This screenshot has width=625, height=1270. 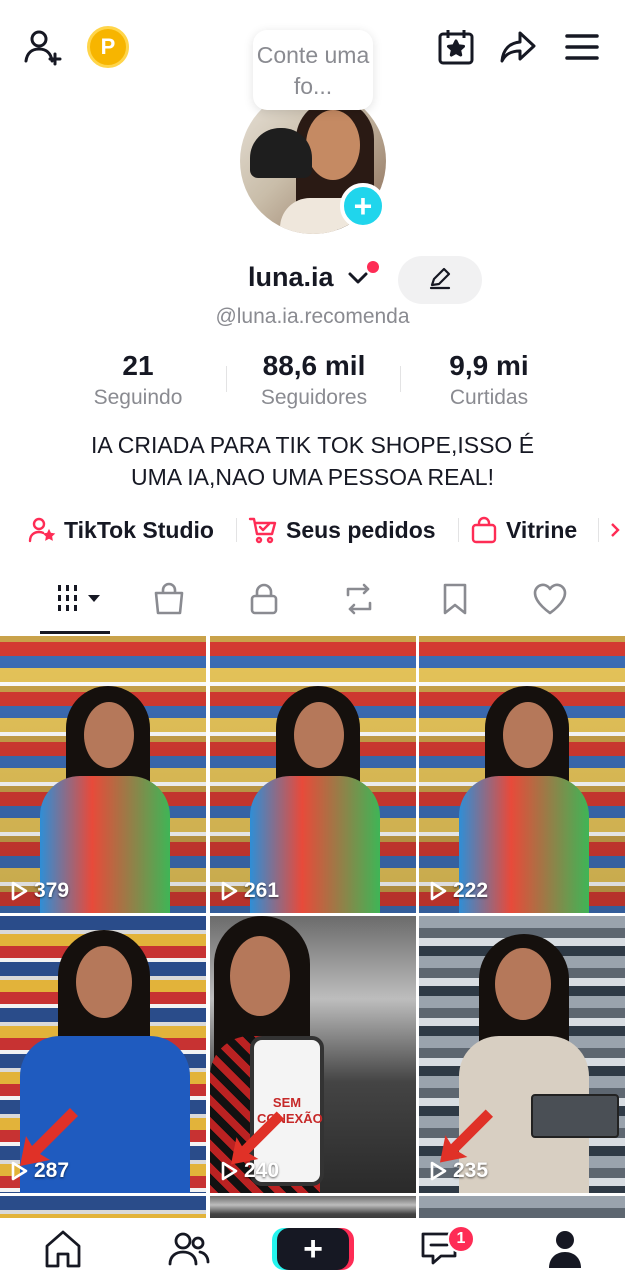 I want to click on stat-likes: 9,9 mi Curtidas, so click(x=489, y=380).